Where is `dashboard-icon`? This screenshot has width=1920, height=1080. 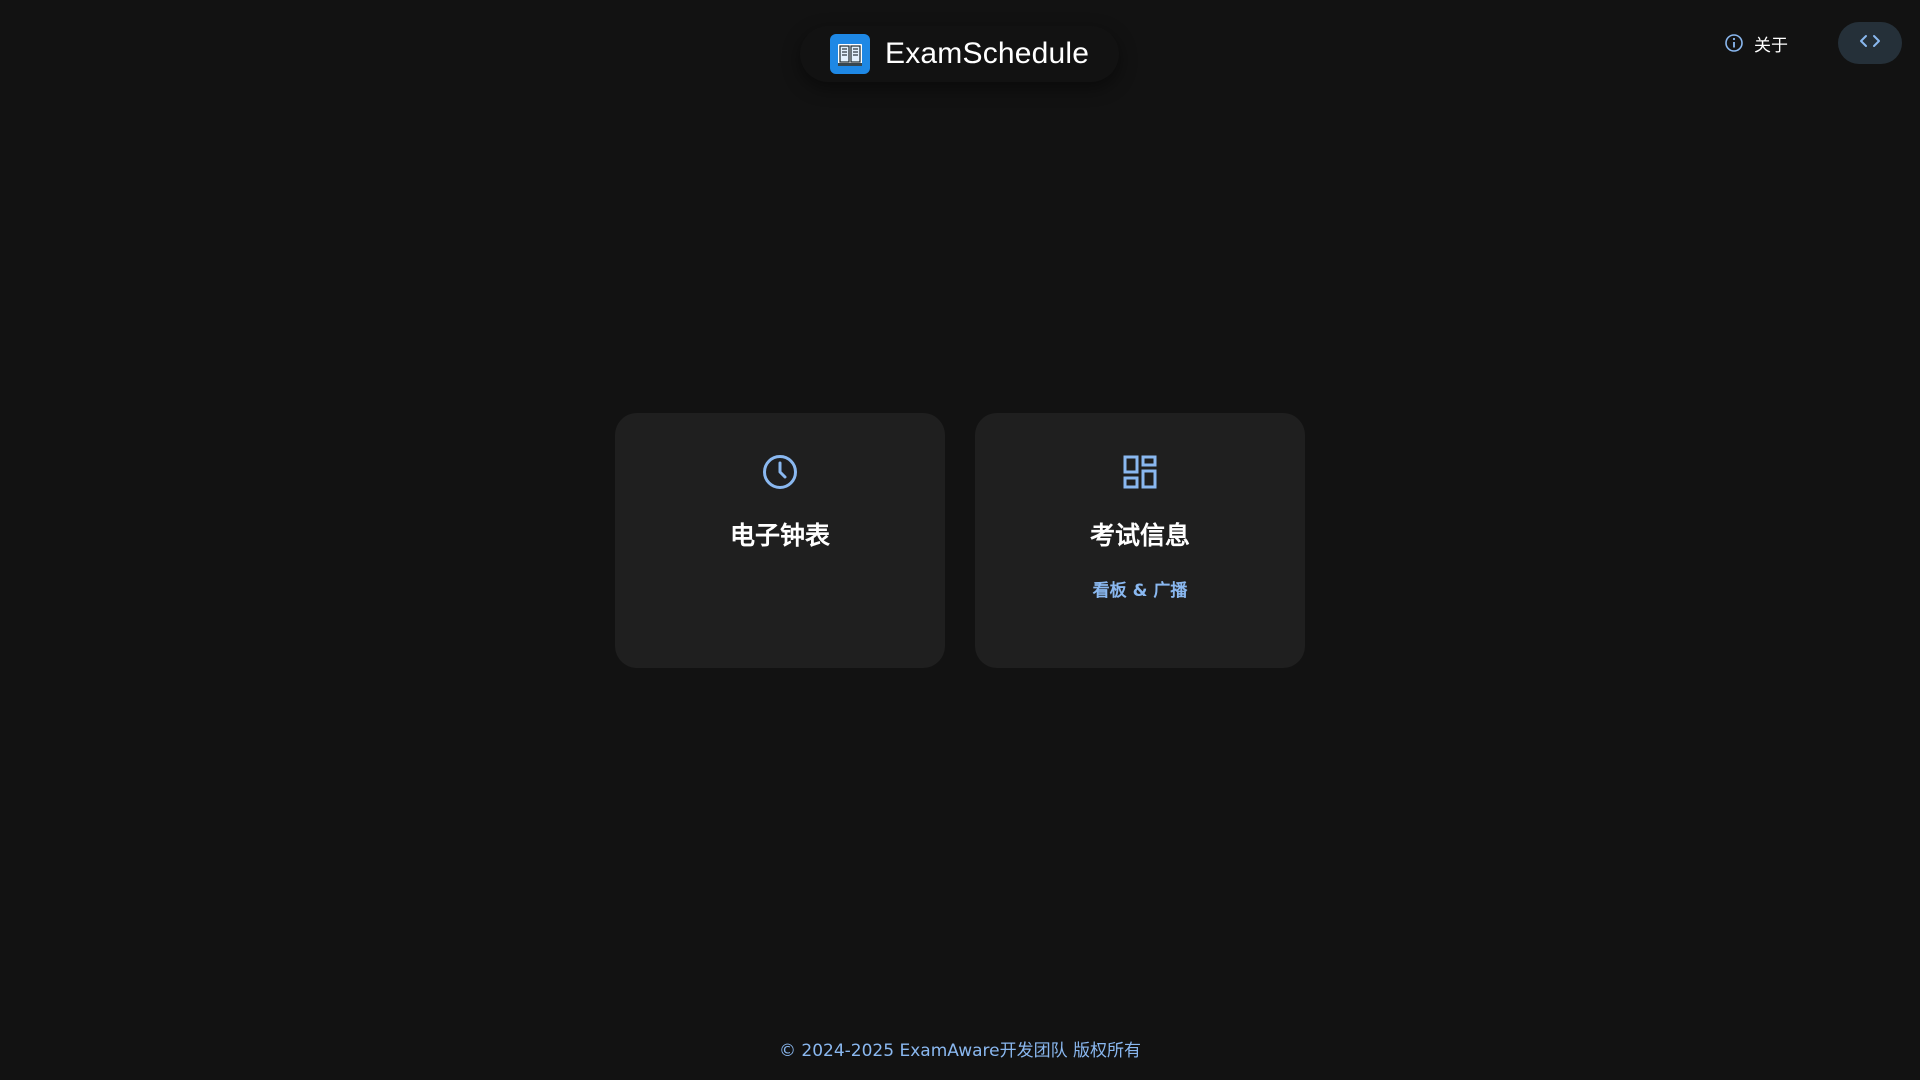
dashboard-icon is located at coordinates (1140, 472).